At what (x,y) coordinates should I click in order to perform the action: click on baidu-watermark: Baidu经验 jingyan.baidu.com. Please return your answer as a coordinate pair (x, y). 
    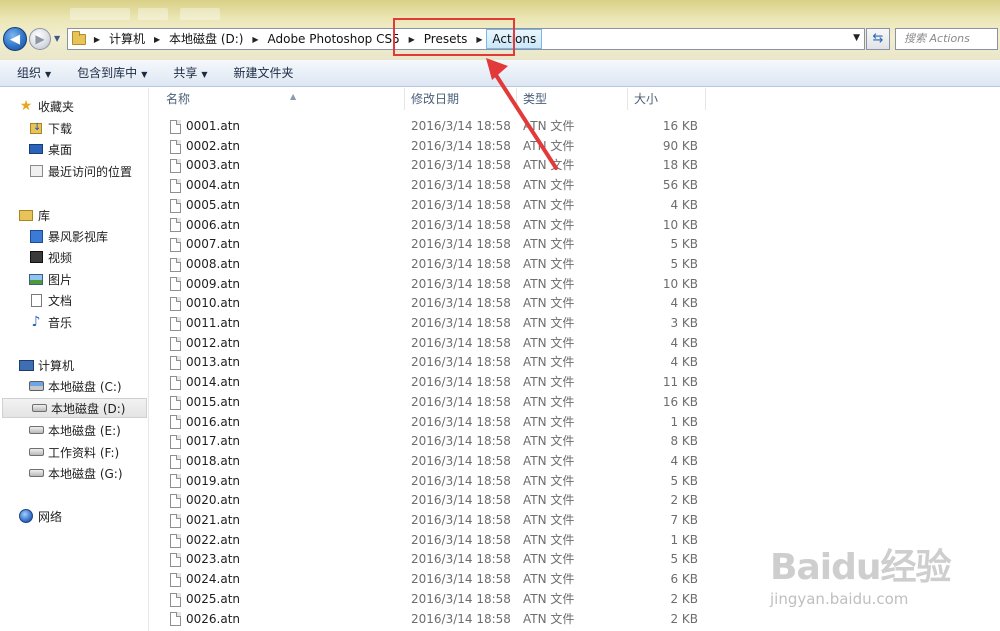
    Looking at the image, I should click on (882, 572).